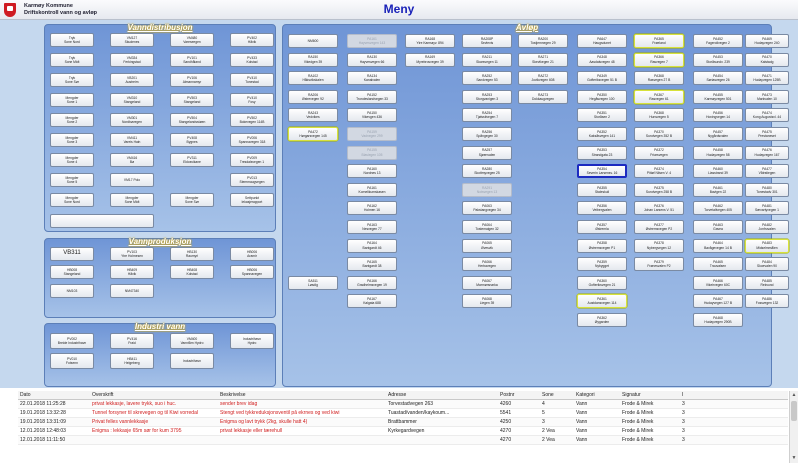 The width and height of the screenshot is (798, 463). Describe the element at coordinates (372, 208) in the screenshot. I see `button-pa162-holmen-16: PA162 Holmen 16` at that location.